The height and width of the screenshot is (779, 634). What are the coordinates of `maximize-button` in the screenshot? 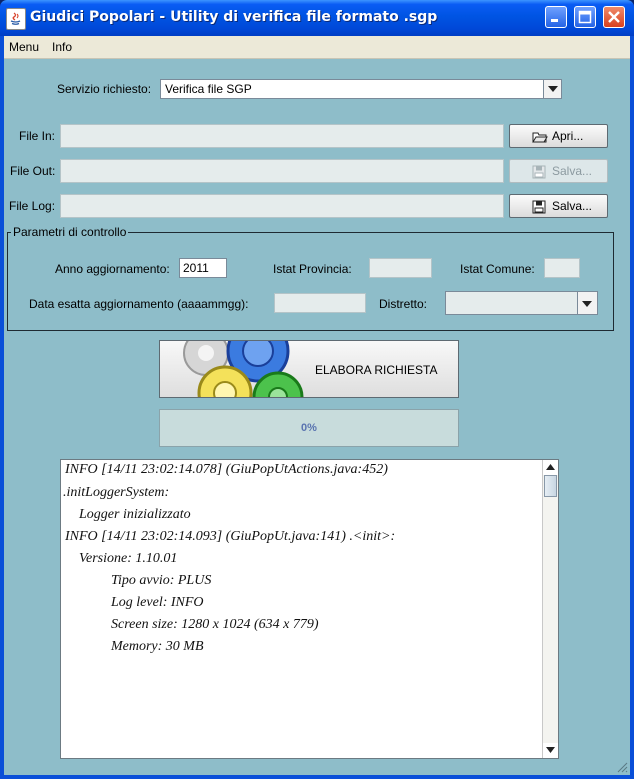 It's located at (585, 17).